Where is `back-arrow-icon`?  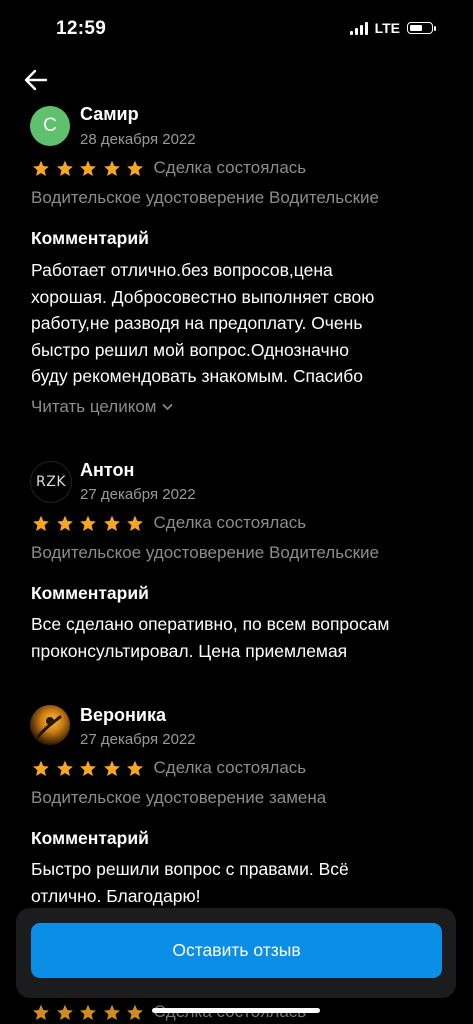
back-arrow-icon is located at coordinates (36, 80).